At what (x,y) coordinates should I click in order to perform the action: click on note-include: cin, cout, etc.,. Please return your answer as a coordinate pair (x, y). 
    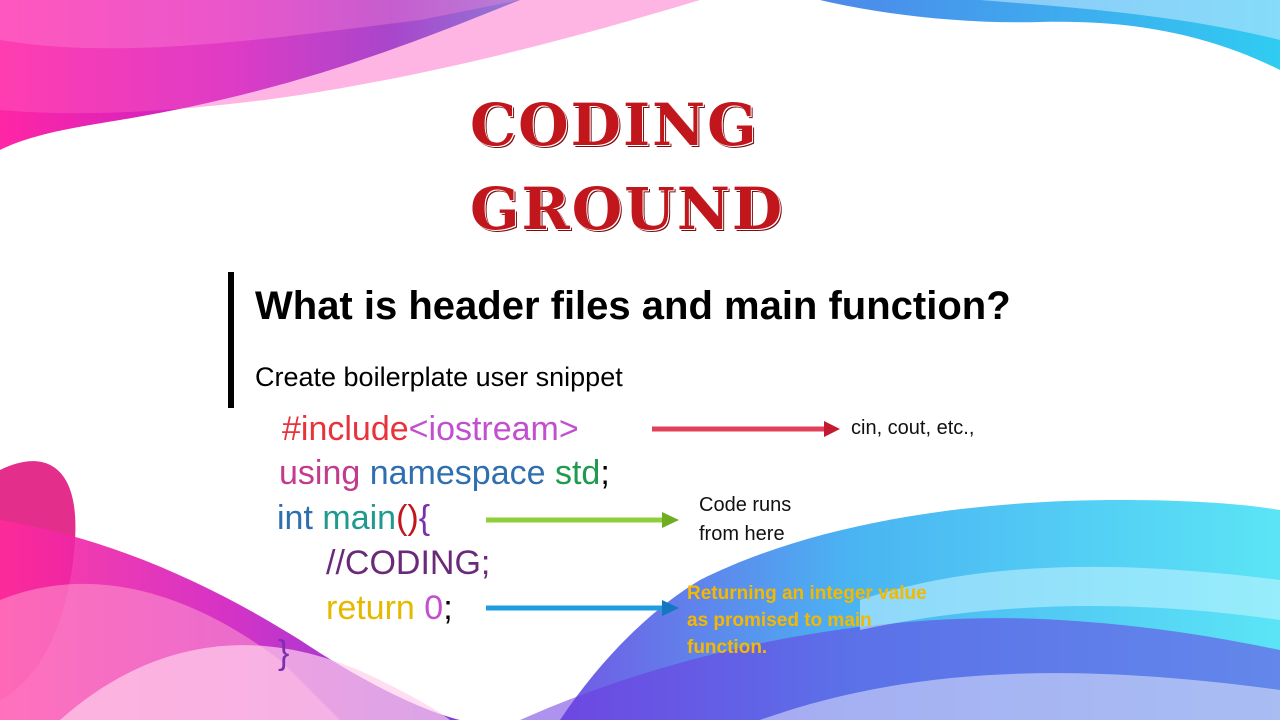
    Looking at the image, I should click on (913, 428).